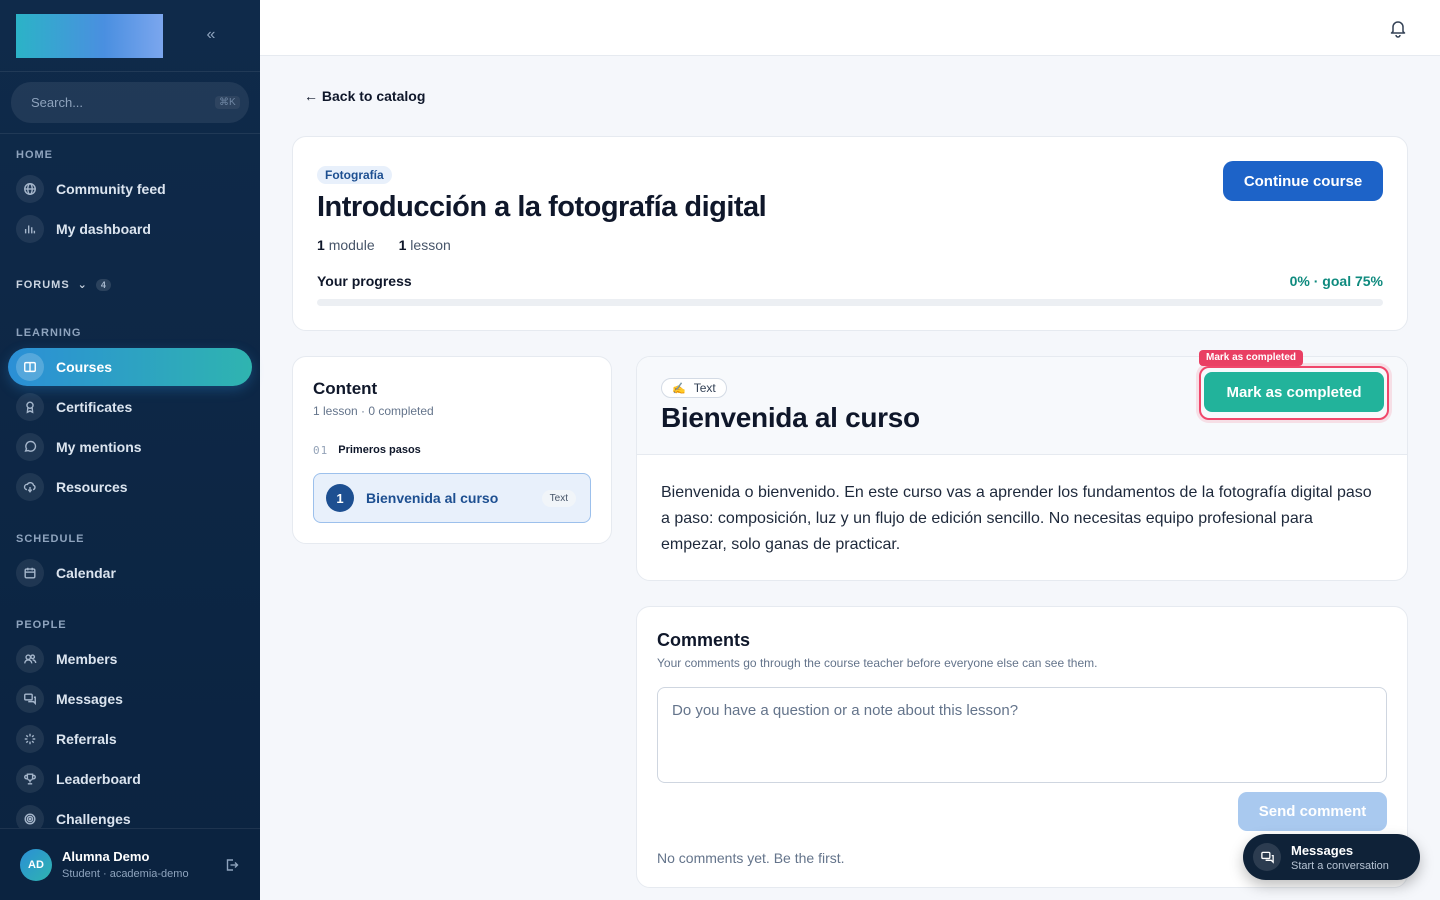 The width and height of the screenshot is (1440, 900). I want to click on messages-fab-text: Messages Start a conversation, so click(1340, 857).